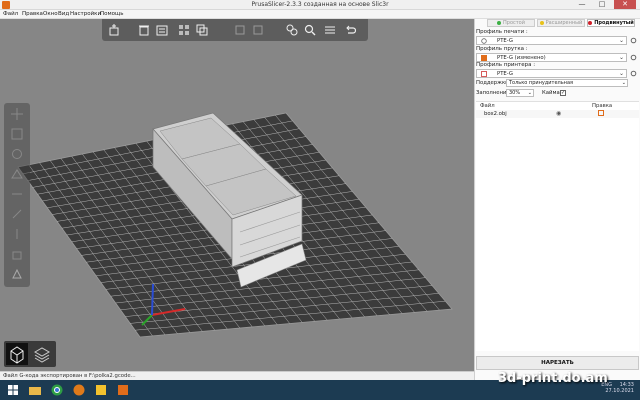 The width and height of the screenshot is (640, 400). What do you see at coordinates (10, 14) in the screenshot?
I see `menu-file: Файл` at bounding box center [10, 14].